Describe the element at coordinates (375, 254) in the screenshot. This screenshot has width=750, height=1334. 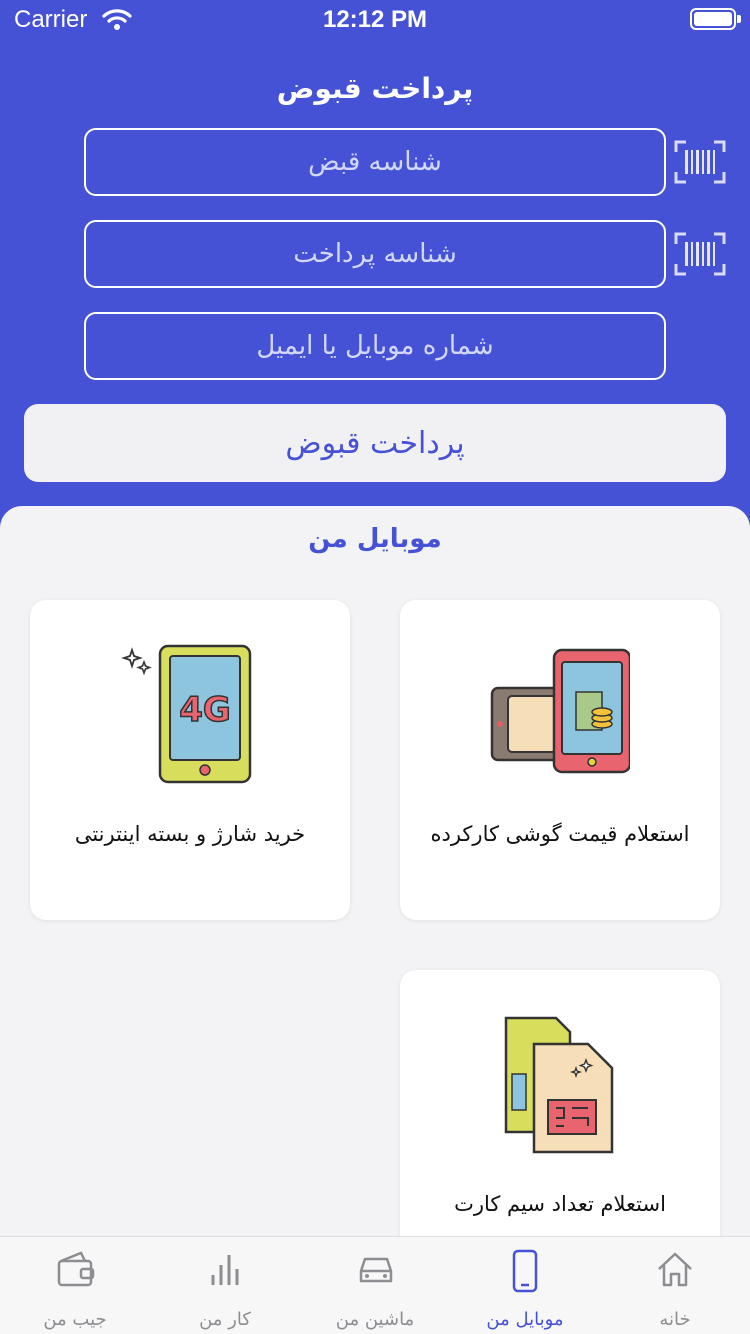
I see `payment-id-input` at that location.